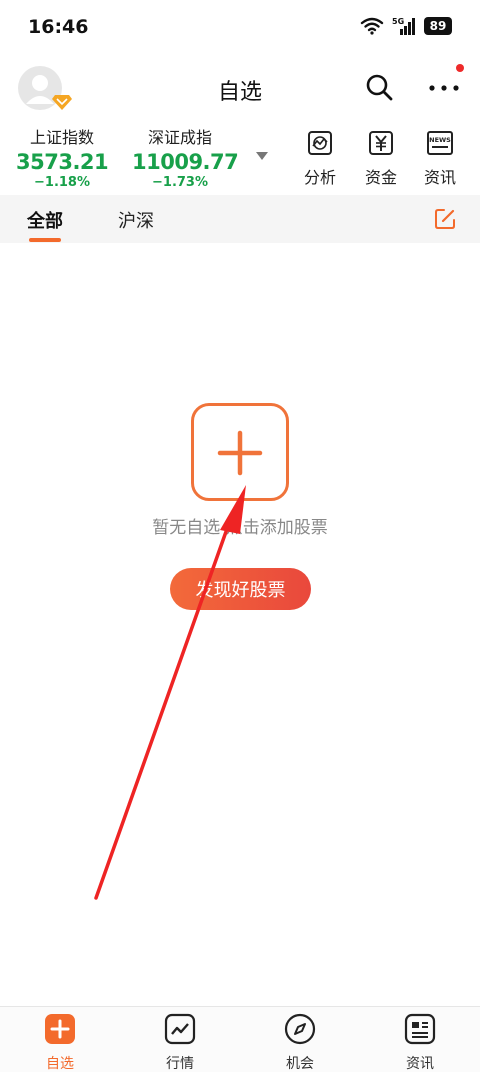 The image size is (480, 1072). I want to click on compass-icon, so click(300, 1029).